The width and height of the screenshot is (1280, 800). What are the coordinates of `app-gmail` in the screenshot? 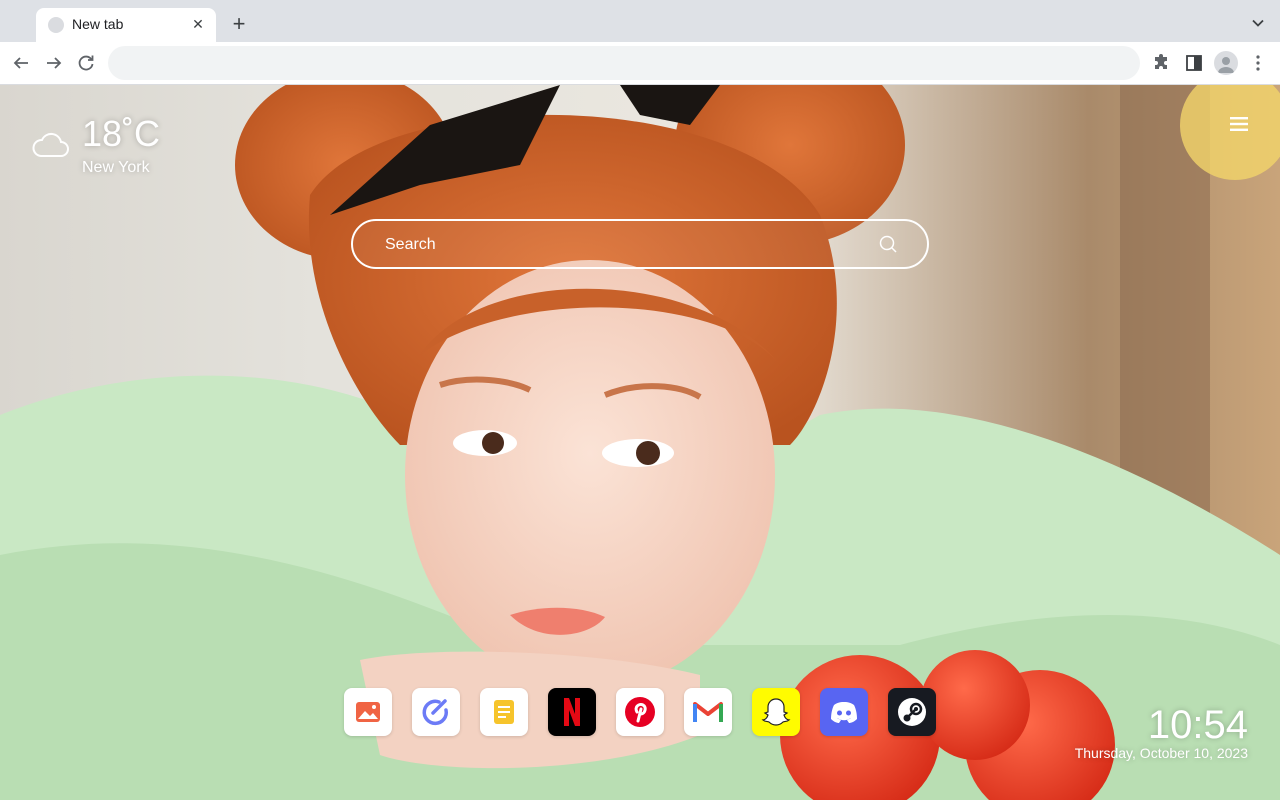 It's located at (708, 712).